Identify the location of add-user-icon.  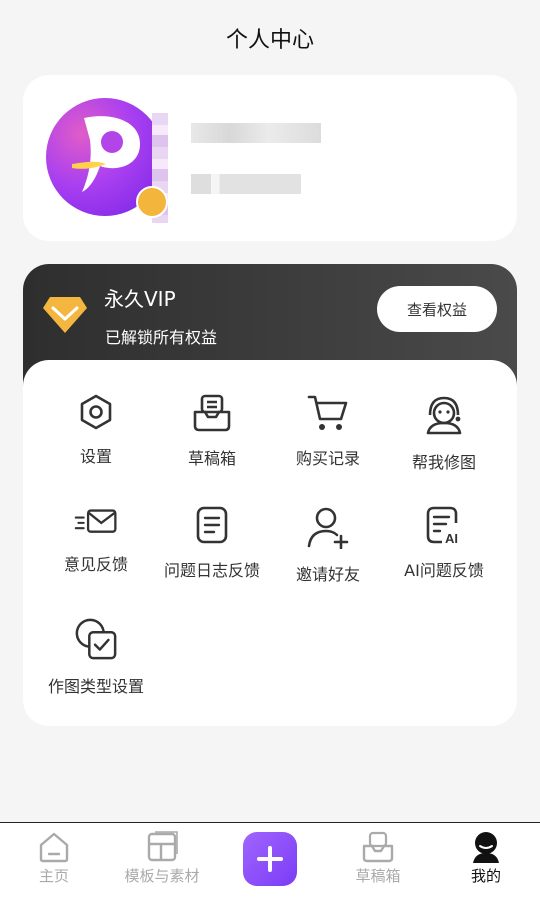
(328, 527).